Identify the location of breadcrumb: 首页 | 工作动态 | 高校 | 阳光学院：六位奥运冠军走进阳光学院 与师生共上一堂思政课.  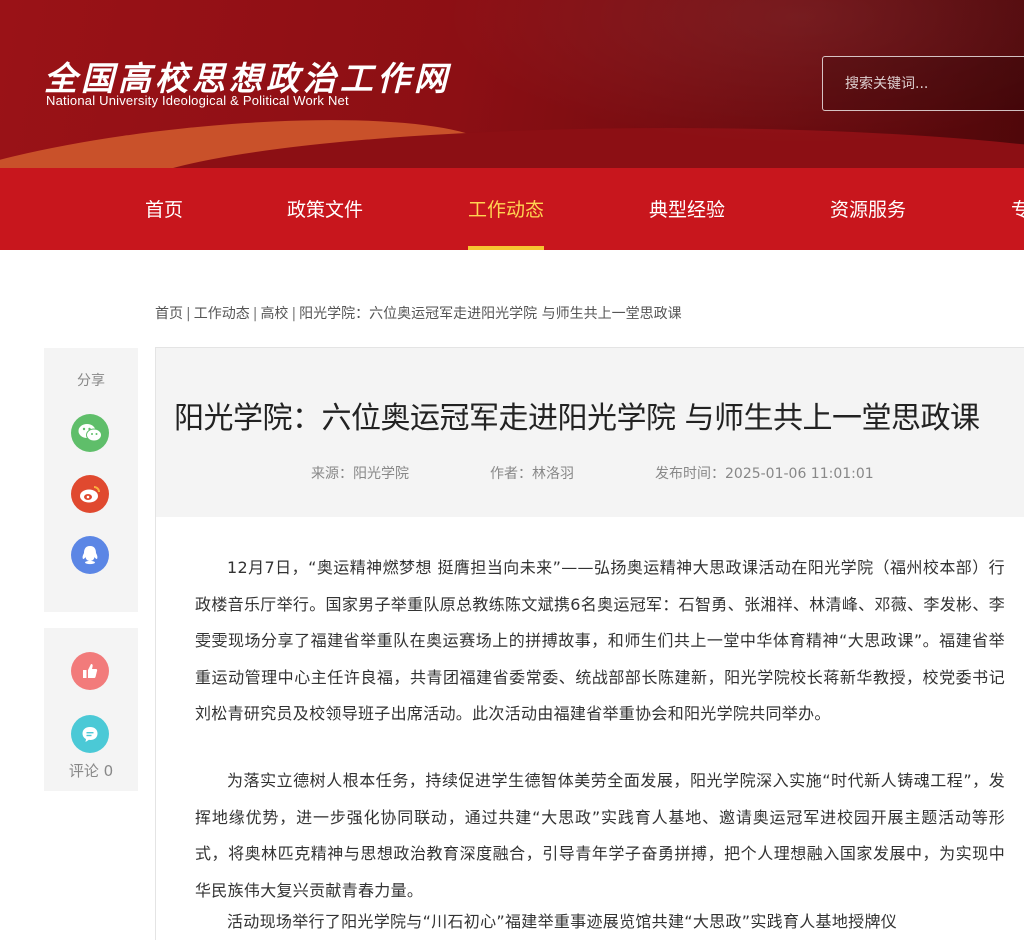
(418, 313).